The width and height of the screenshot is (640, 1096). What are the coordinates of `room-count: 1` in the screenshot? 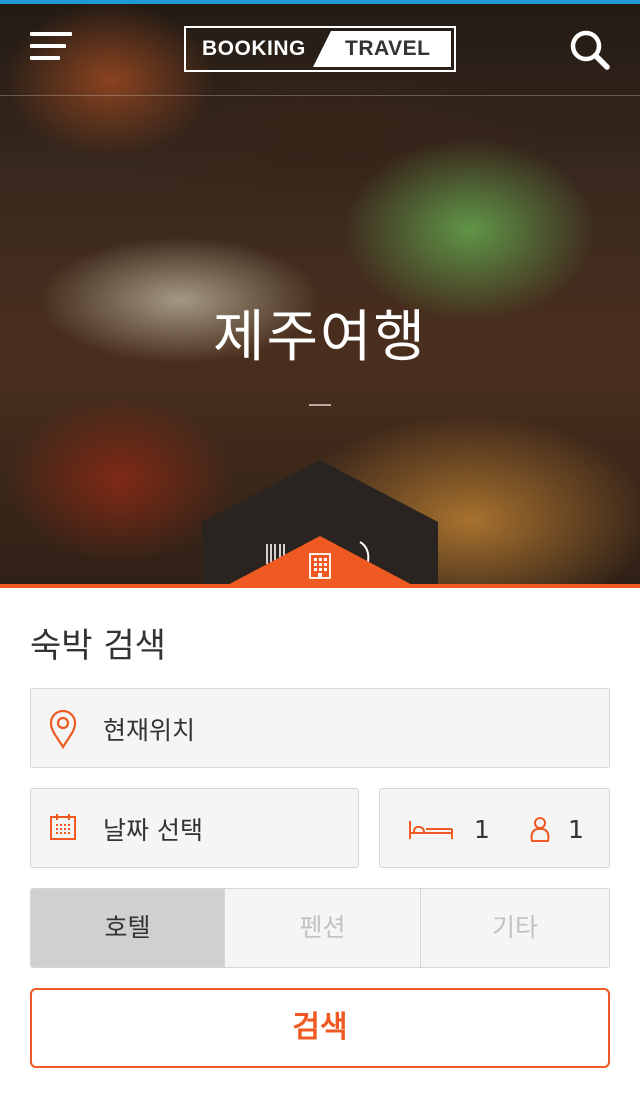 It's located at (482, 829).